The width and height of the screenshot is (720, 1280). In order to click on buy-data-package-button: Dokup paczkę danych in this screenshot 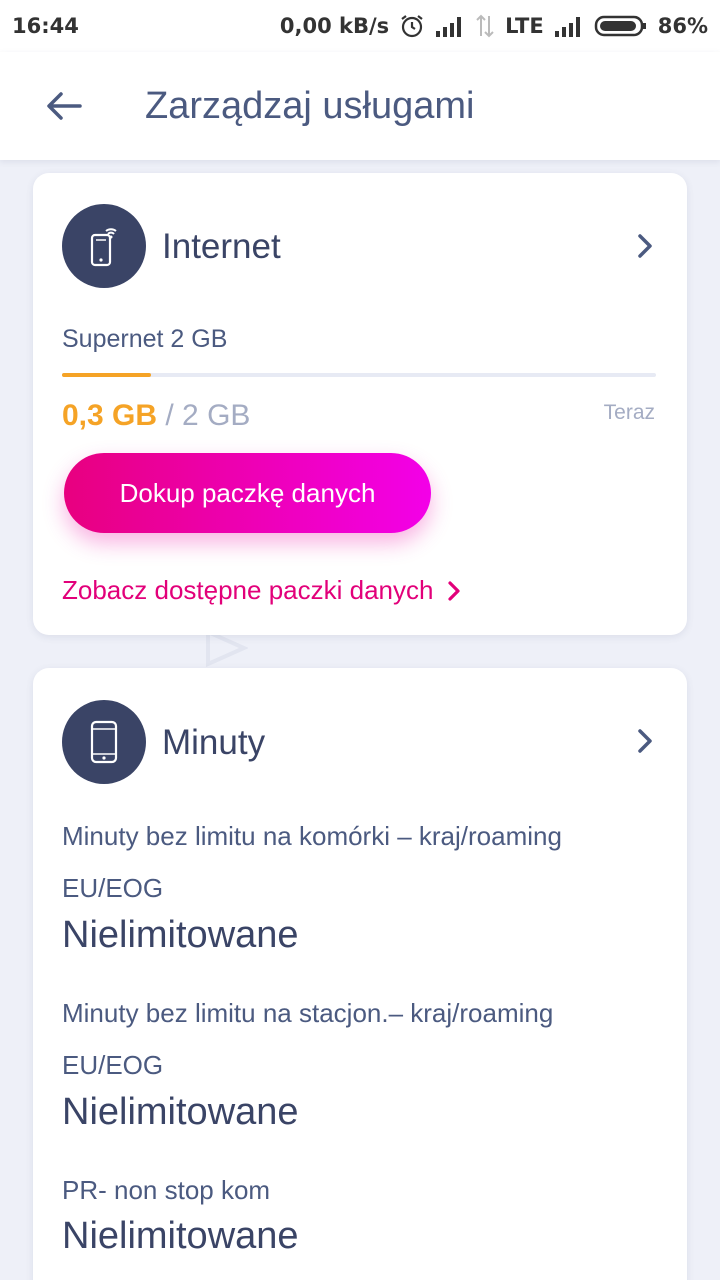, I will do `click(247, 493)`.